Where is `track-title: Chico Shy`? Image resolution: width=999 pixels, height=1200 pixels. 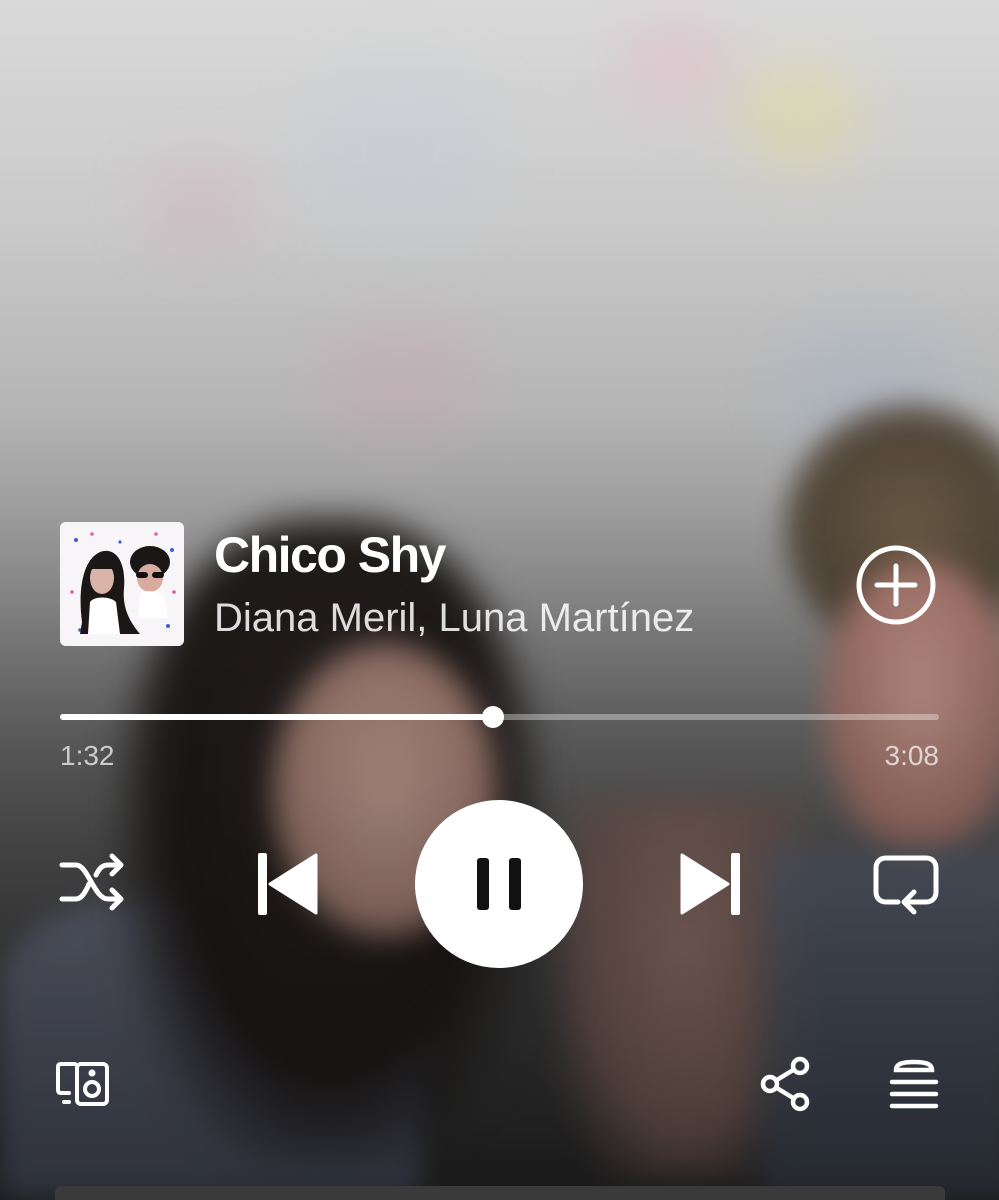
track-title: Chico Shy is located at coordinates (330, 555).